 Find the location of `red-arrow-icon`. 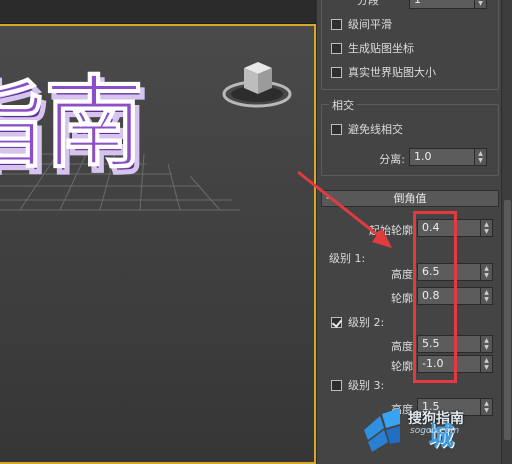

red-arrow-icon is located at coordinates (344, 209).